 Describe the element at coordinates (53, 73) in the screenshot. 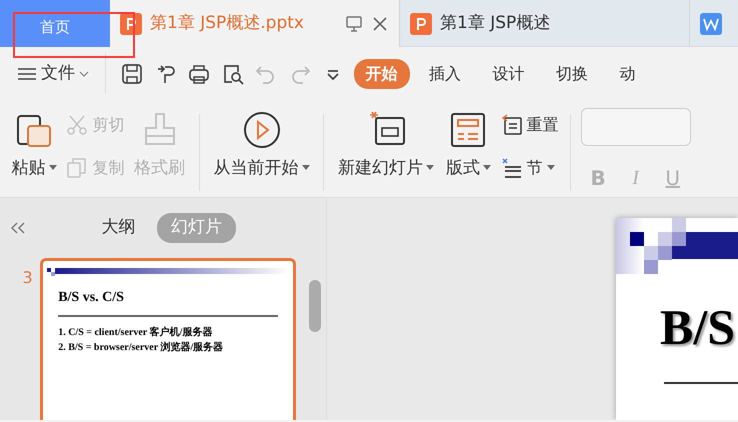

I see `file-menu: 文件` at that location.